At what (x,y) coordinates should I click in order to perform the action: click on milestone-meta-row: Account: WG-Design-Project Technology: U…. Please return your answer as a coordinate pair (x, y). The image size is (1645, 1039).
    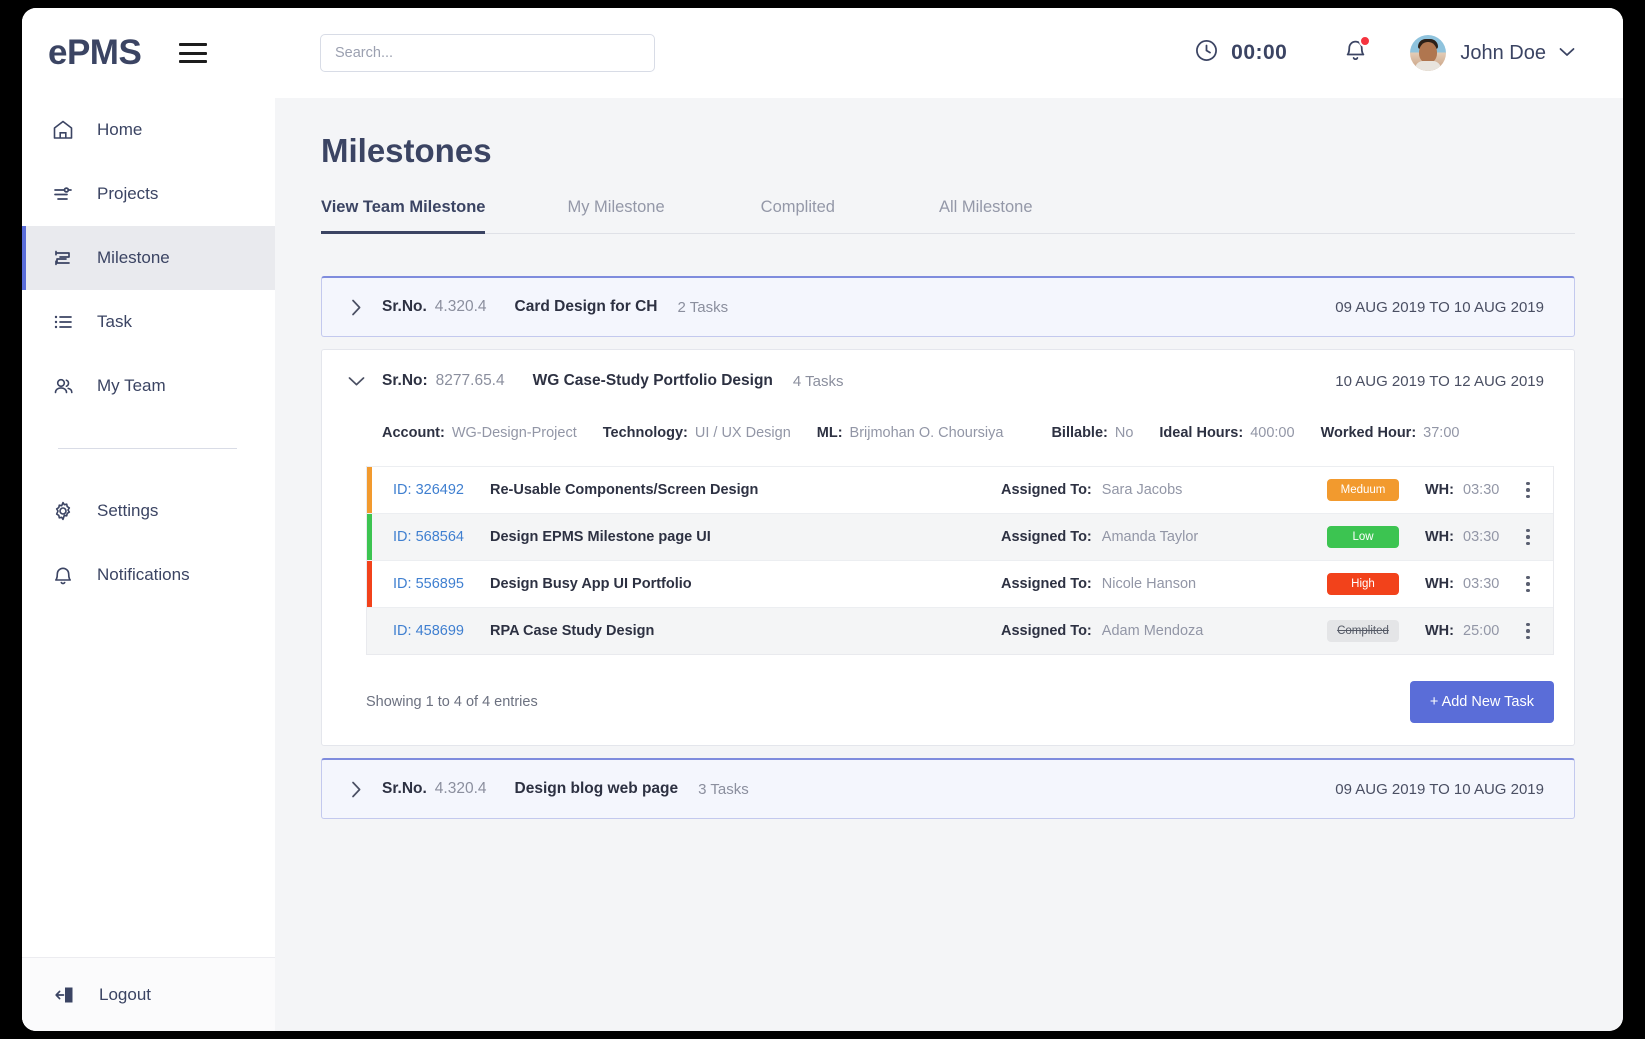
    Looking at the image, I should click on (948, 433).